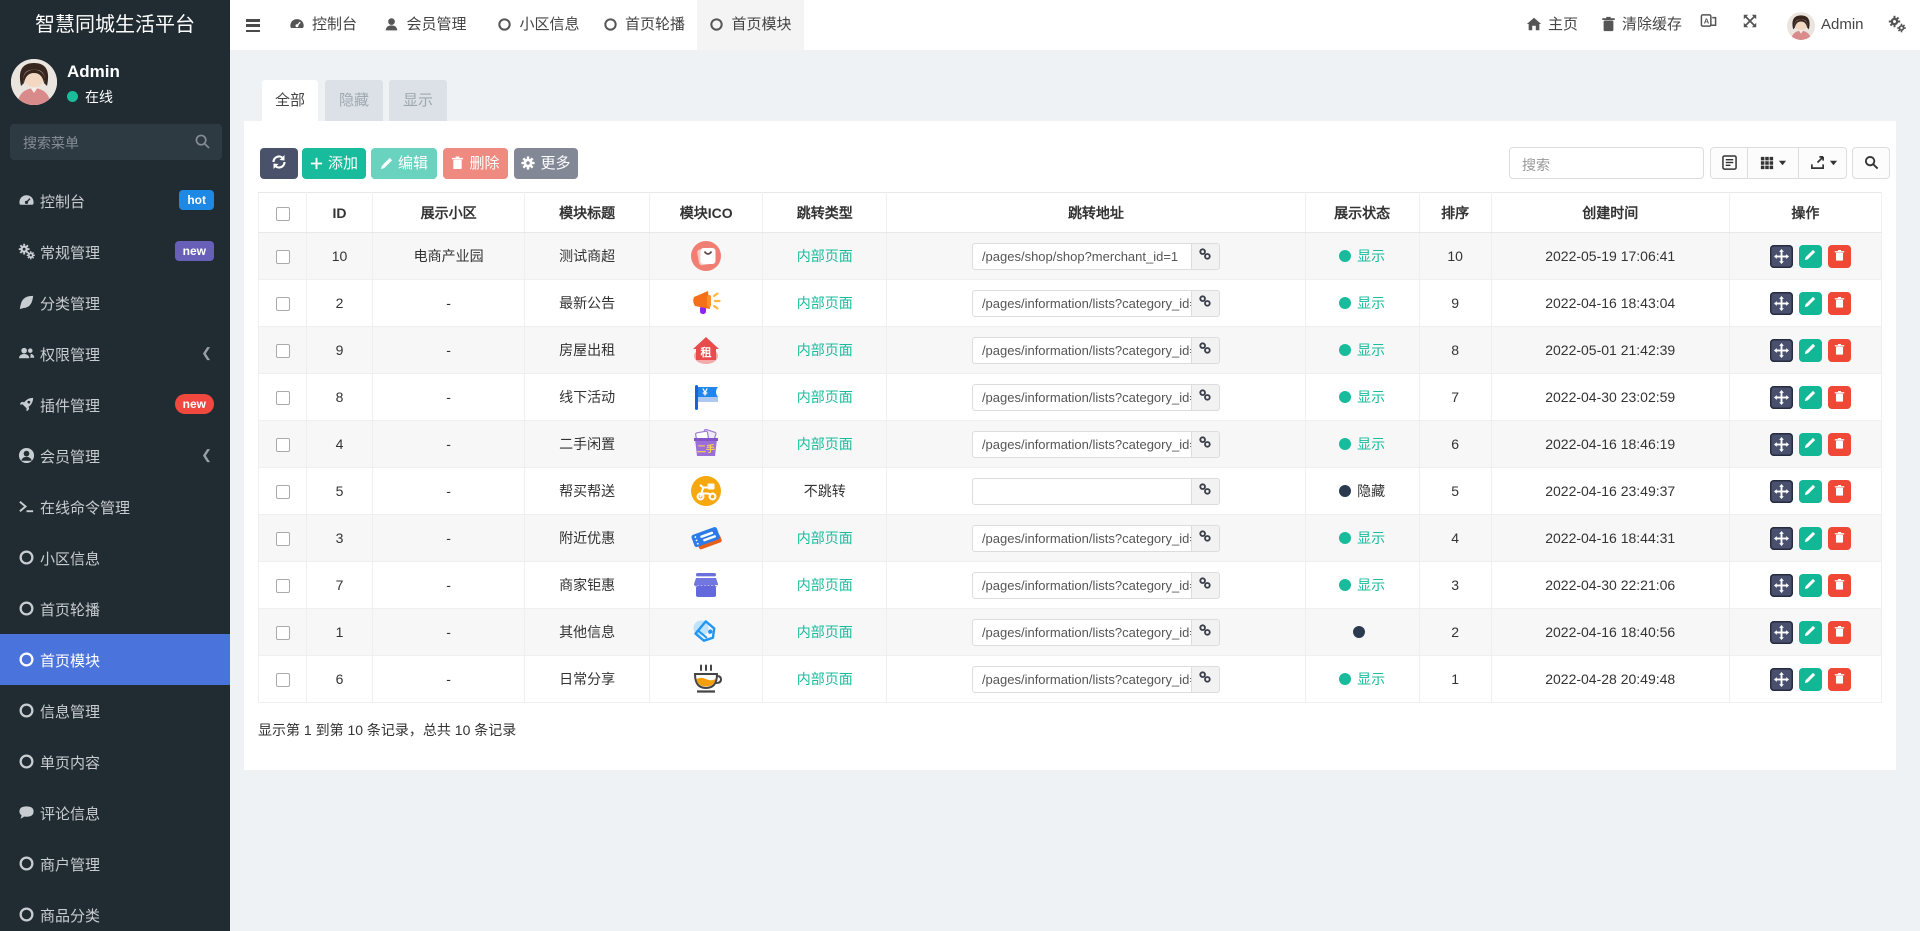 The width and height of the screenshot is (1920, 931). I want to click on svg-text: 二手, so click(706, 448).